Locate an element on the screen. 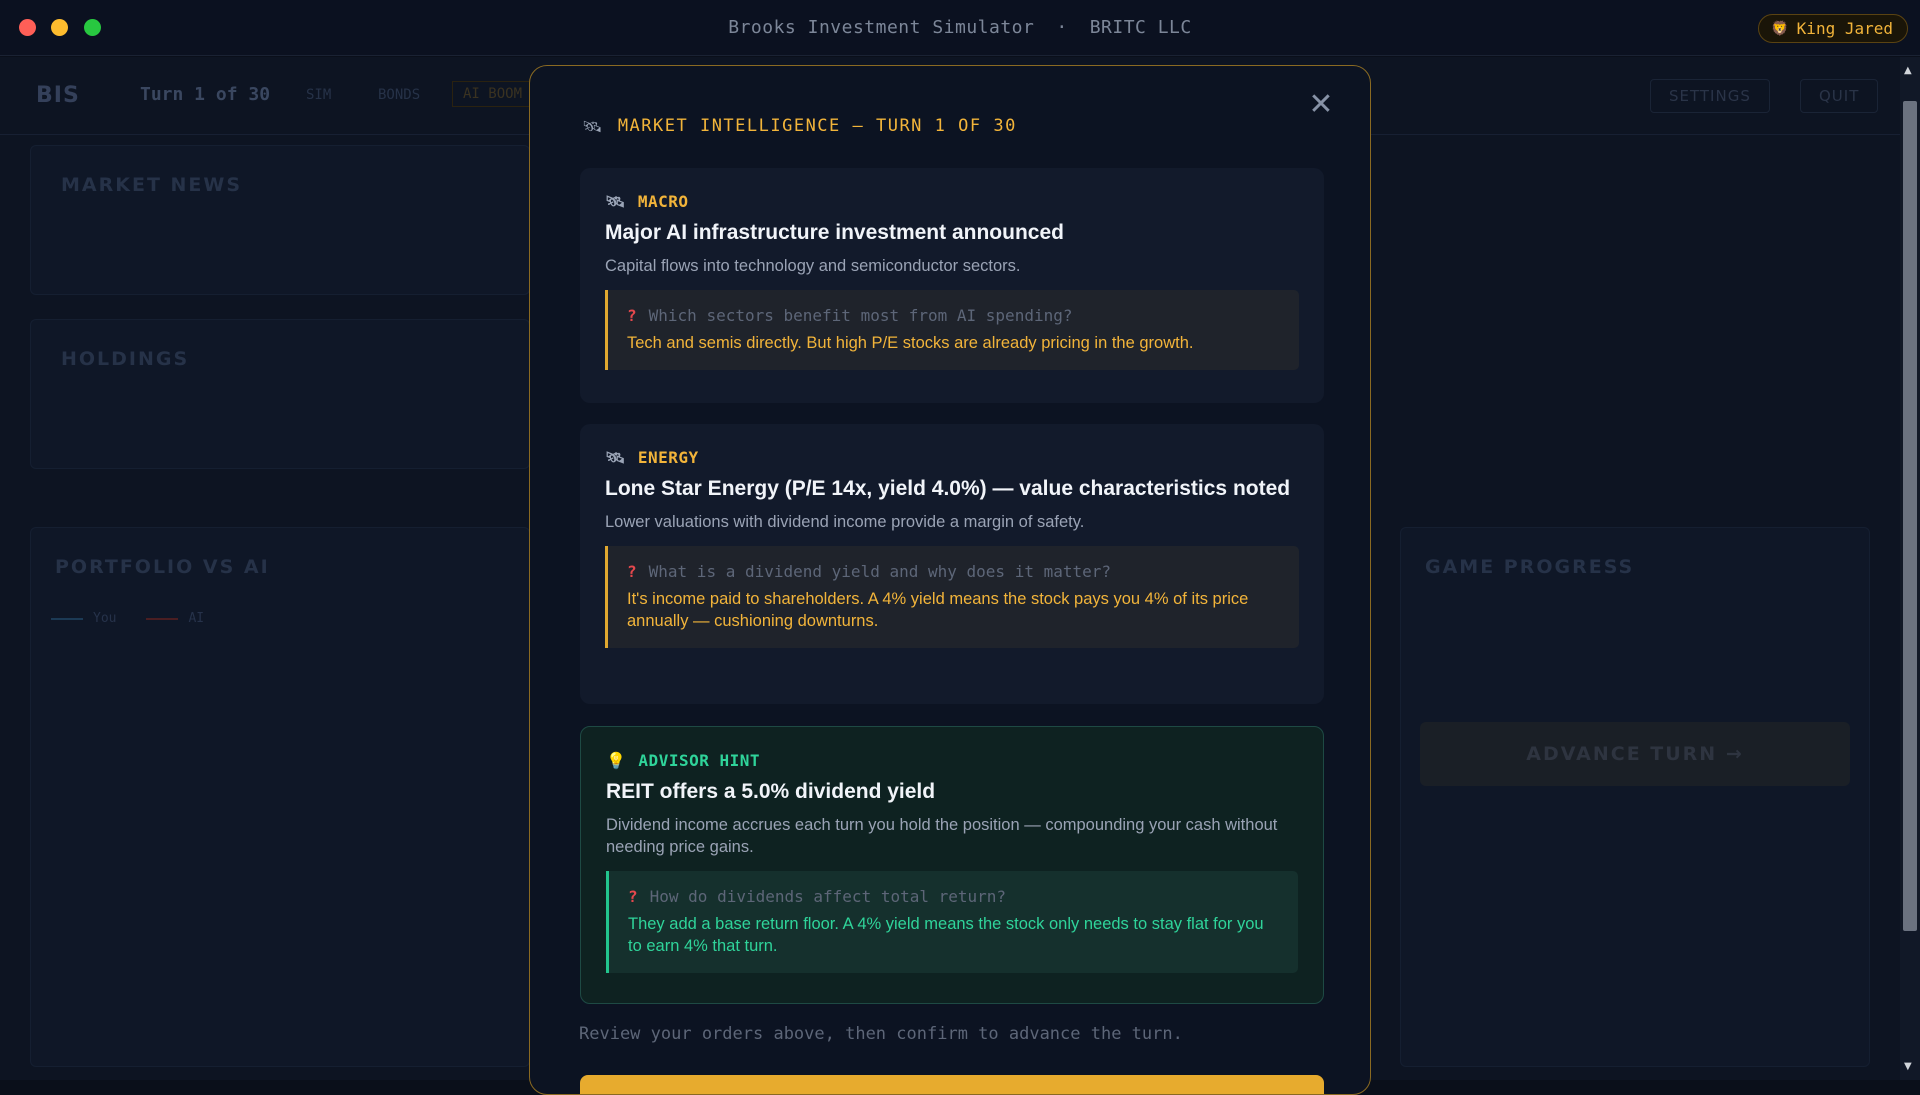  user-name: King Jared is located at coordinates (1844, 28).